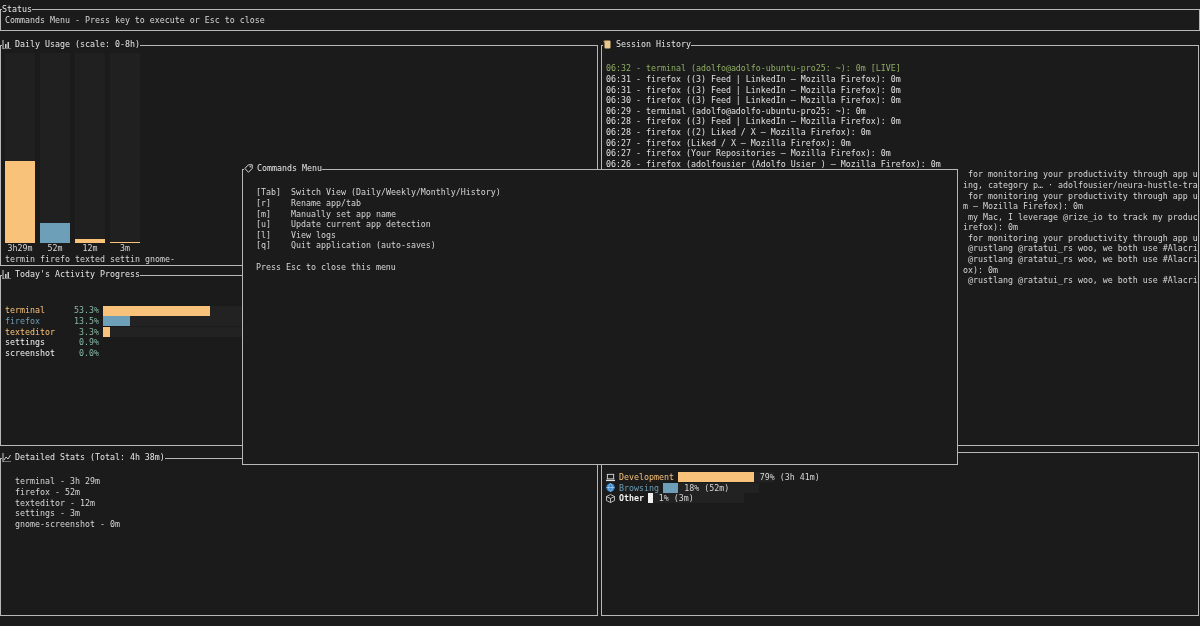  Describe the element at coordinates (604, 267) in the screenshot. I see `menu-footer: Press Esc to close this menu` at that location.